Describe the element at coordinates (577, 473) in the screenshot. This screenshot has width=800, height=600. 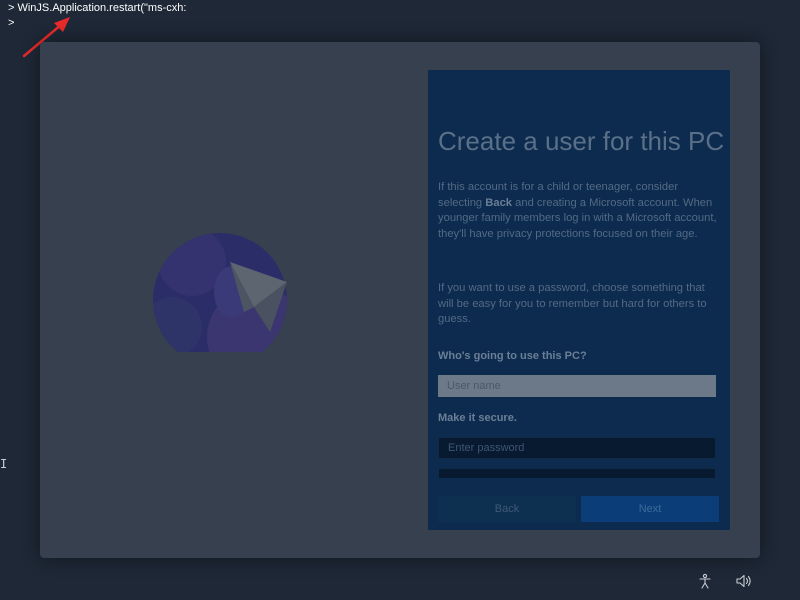
I see `reenter-password-input` at that location.